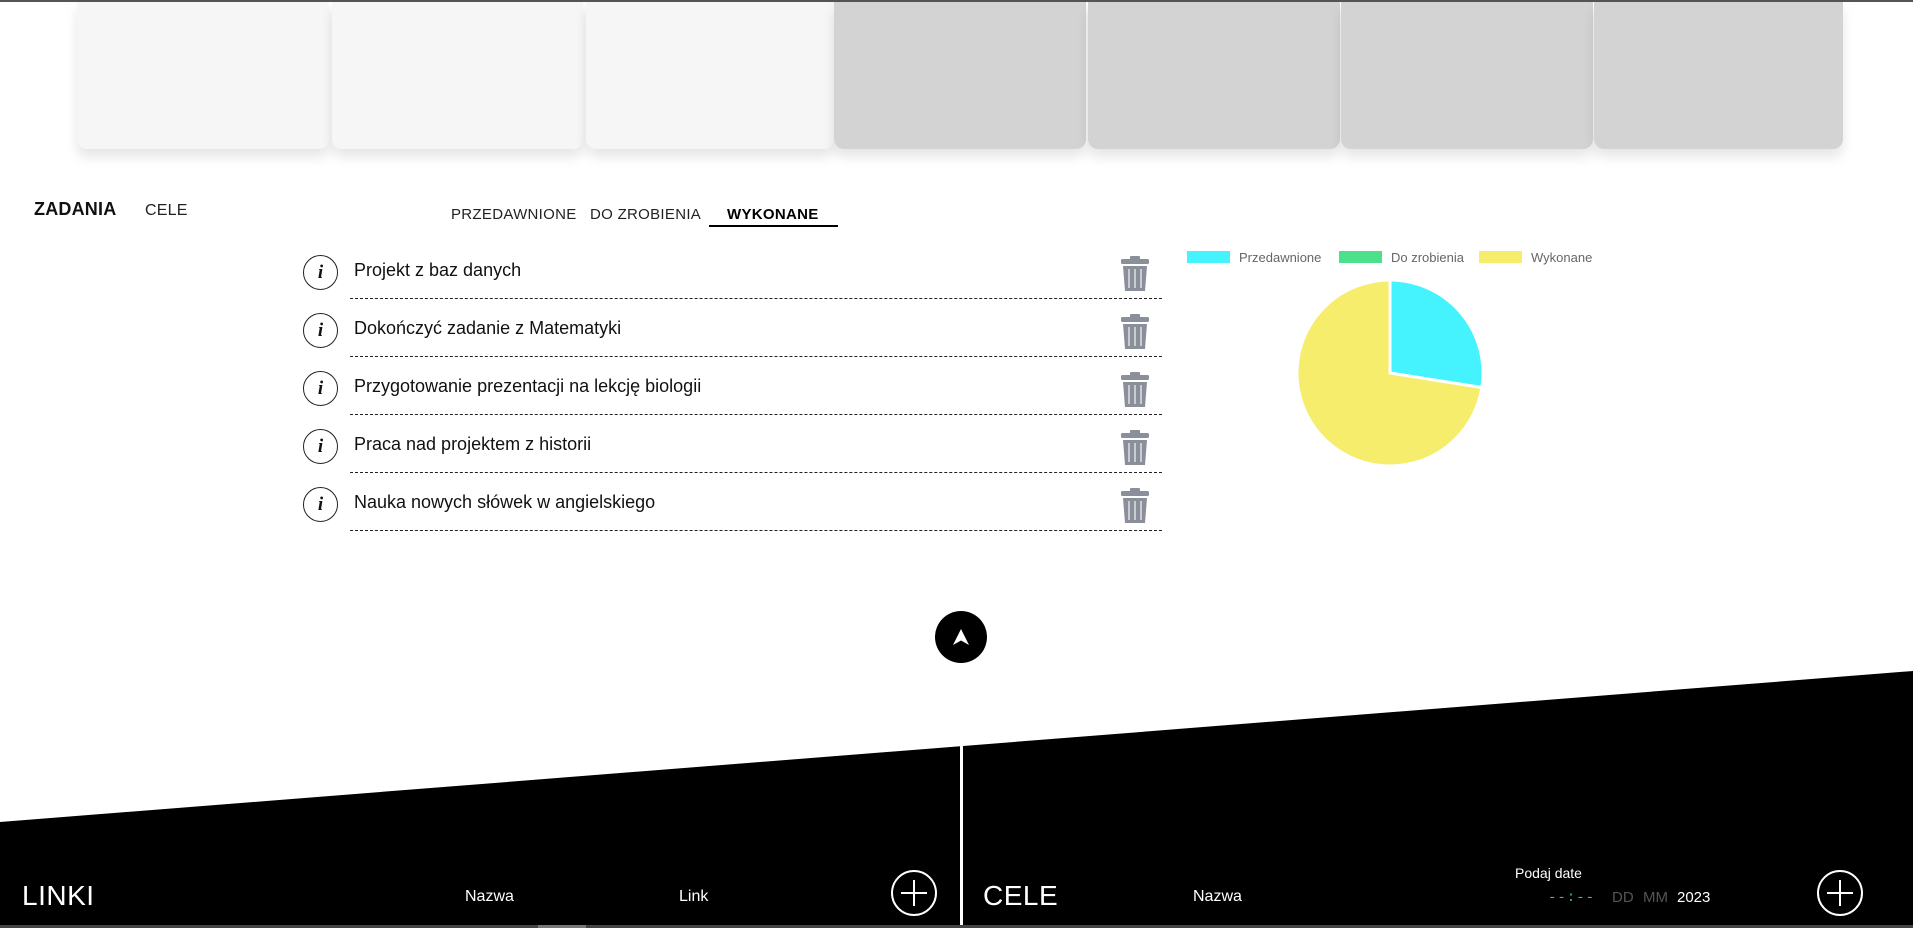 The width and height of the screenshot is (1913, 928). I want to click on task-item: i Projekt z baz danych, so click(731, 277).